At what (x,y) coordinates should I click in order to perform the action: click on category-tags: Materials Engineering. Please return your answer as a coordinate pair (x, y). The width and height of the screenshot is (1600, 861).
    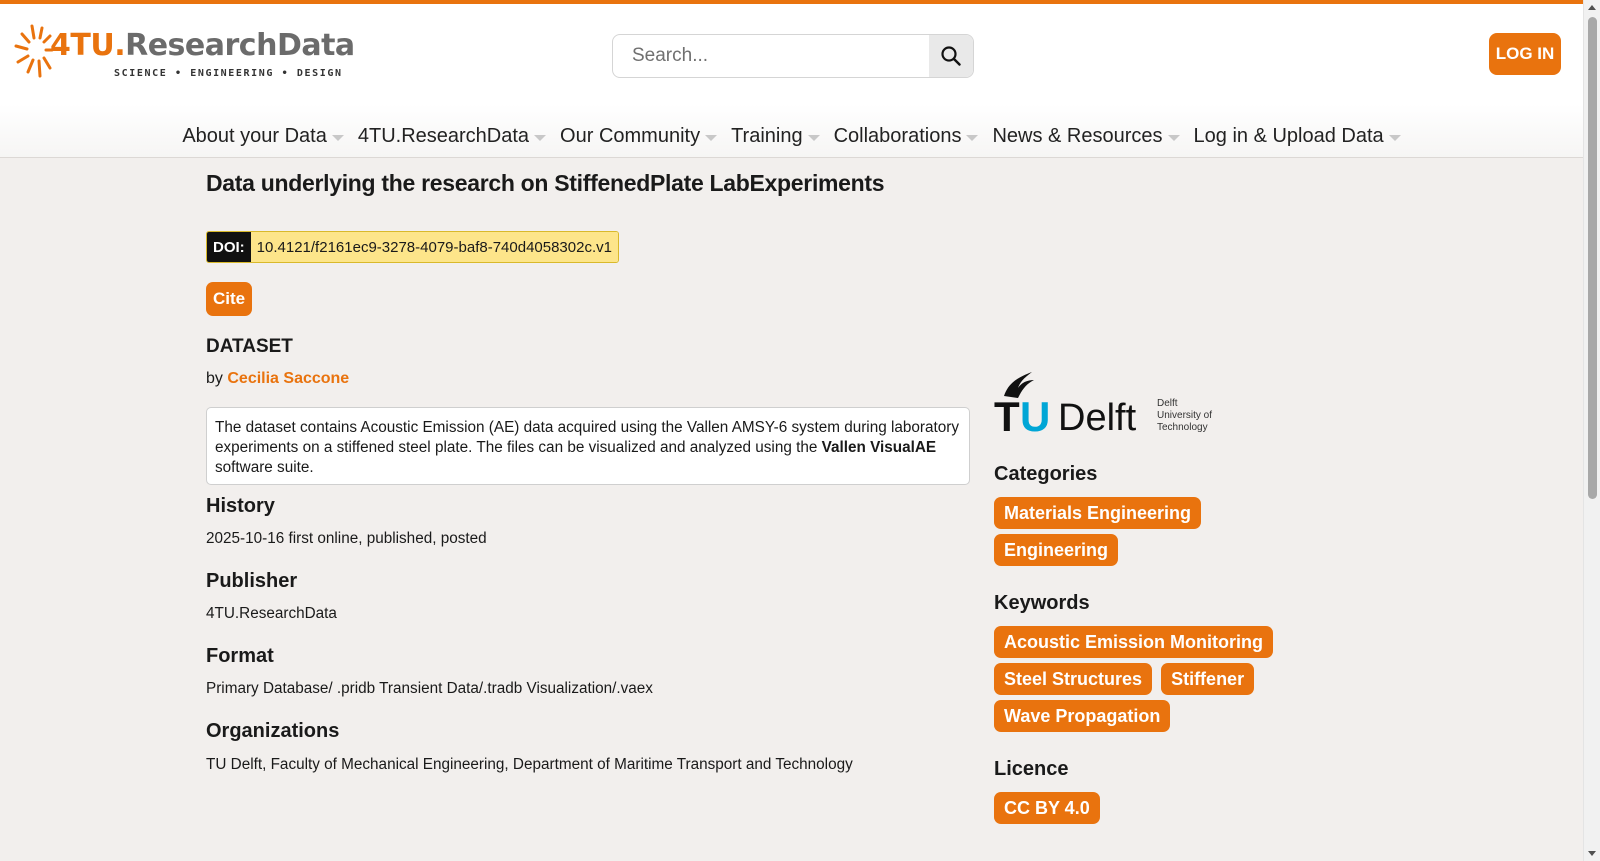
    Looking at the image, I should click on (1098, 513).